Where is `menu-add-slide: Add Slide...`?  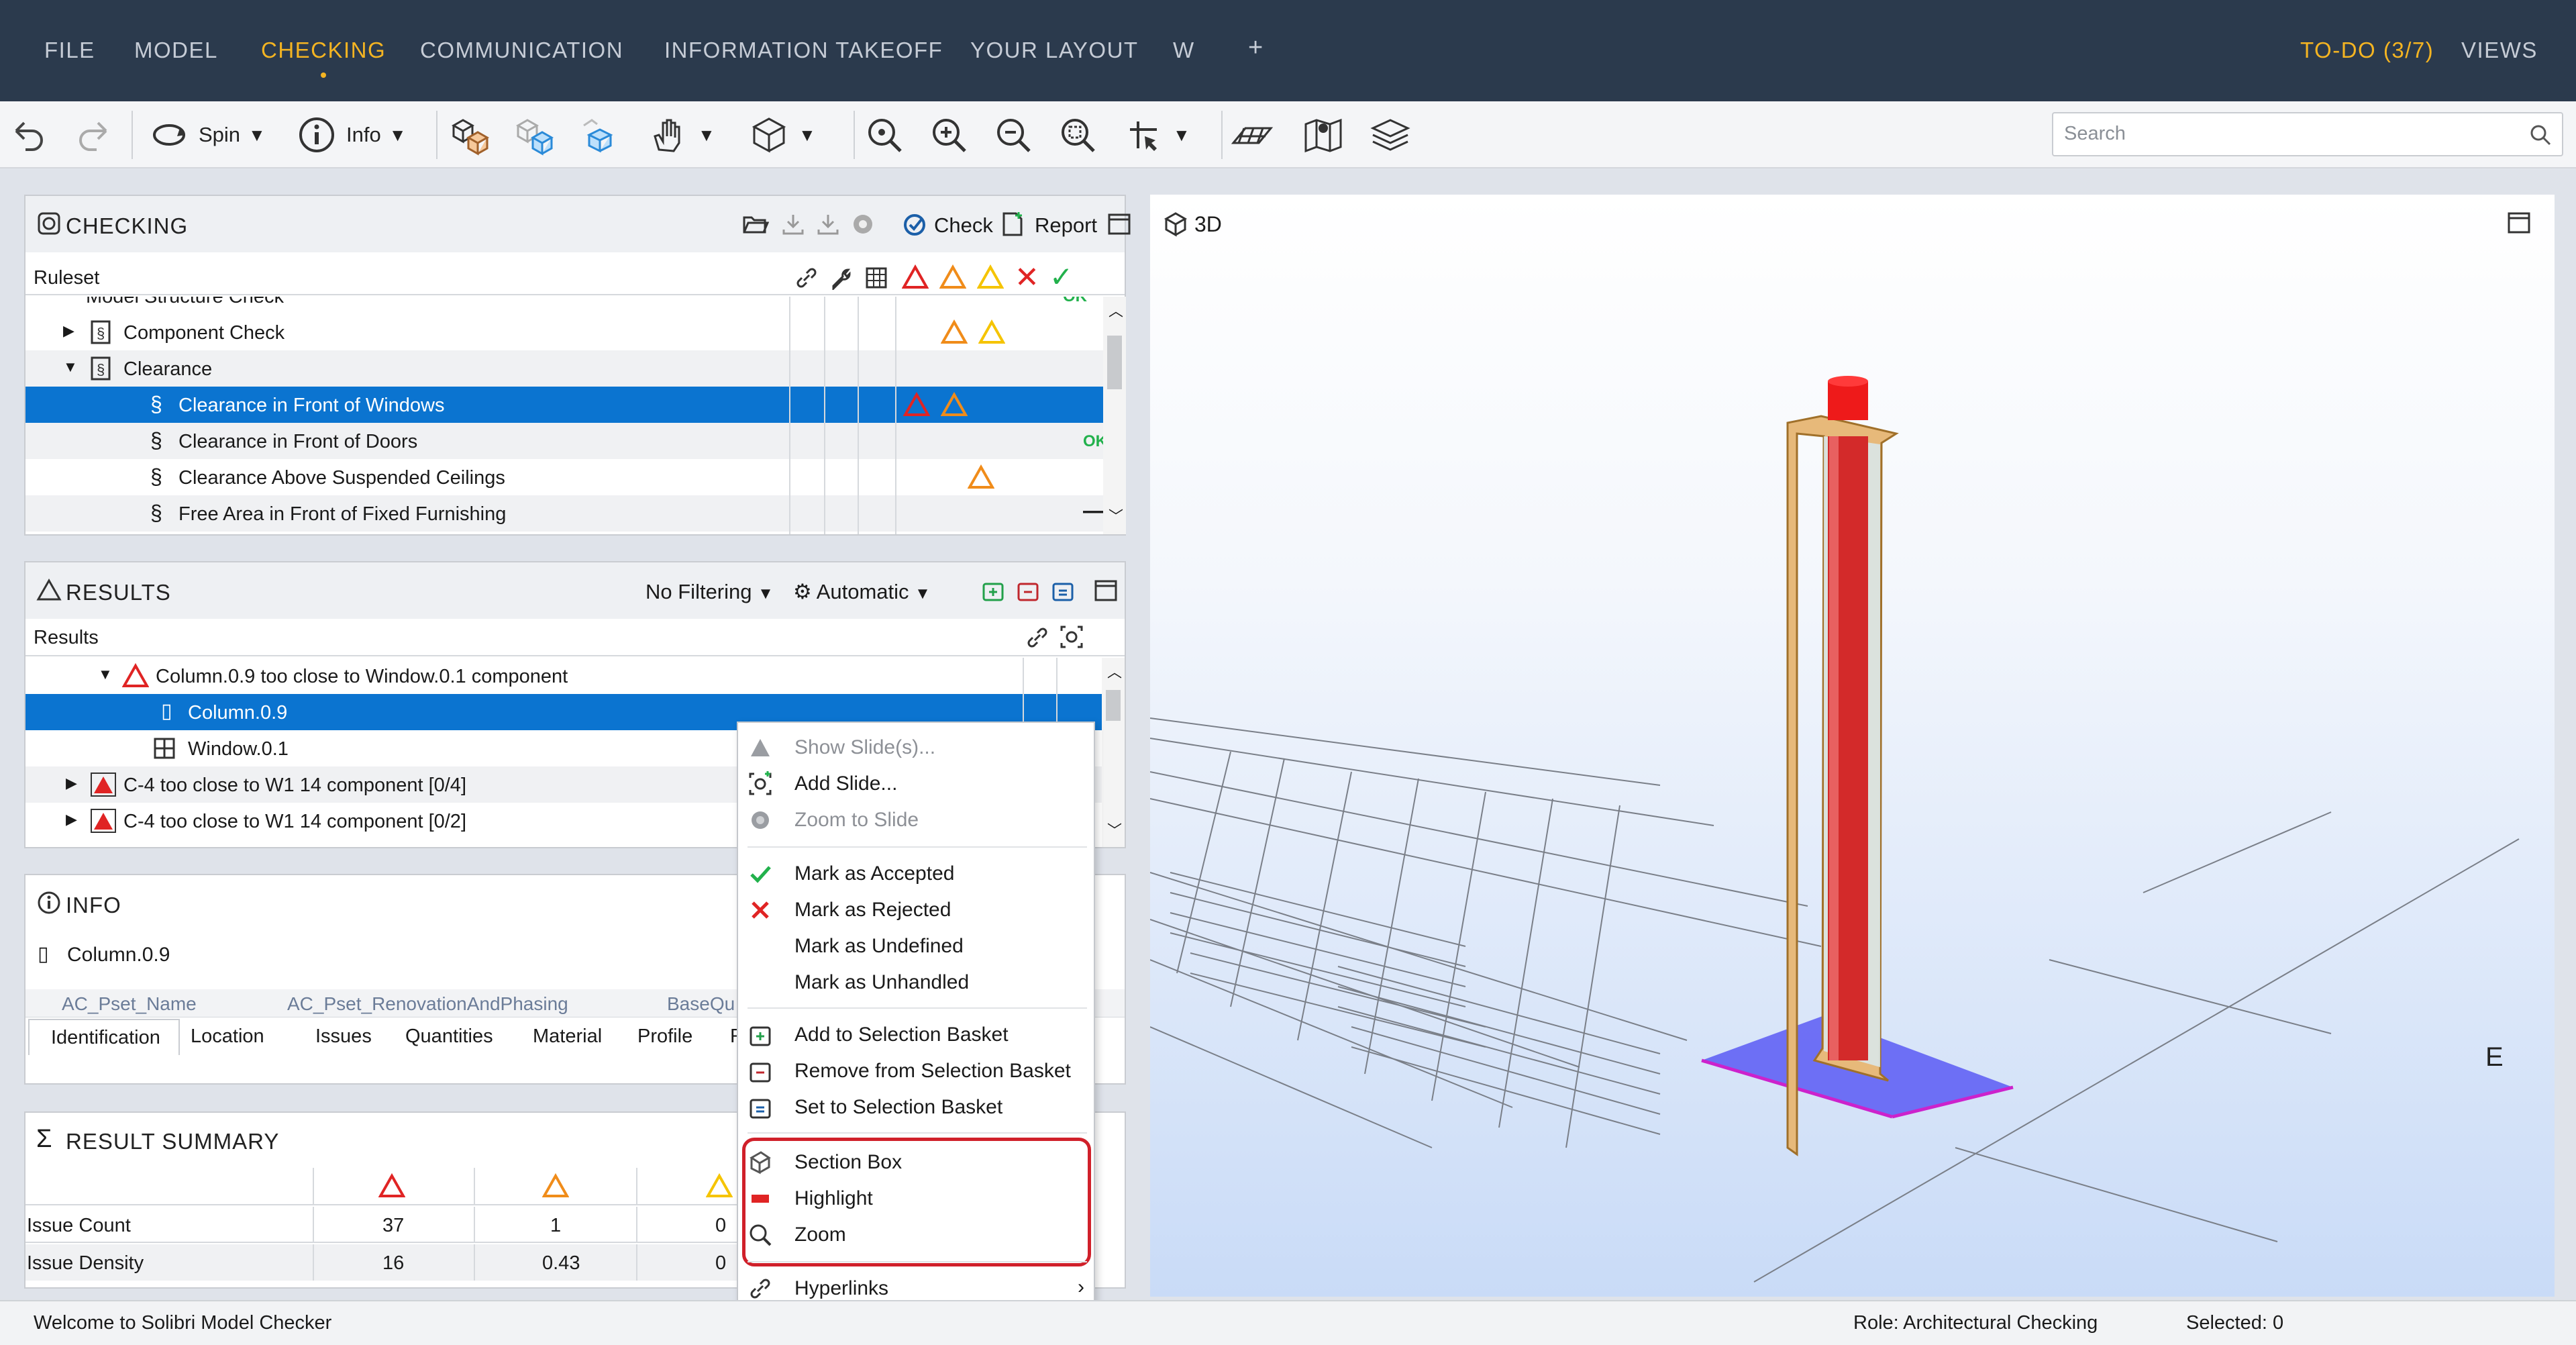
menu-add-slide: Add Slide... is located at coordinates (916, 784).